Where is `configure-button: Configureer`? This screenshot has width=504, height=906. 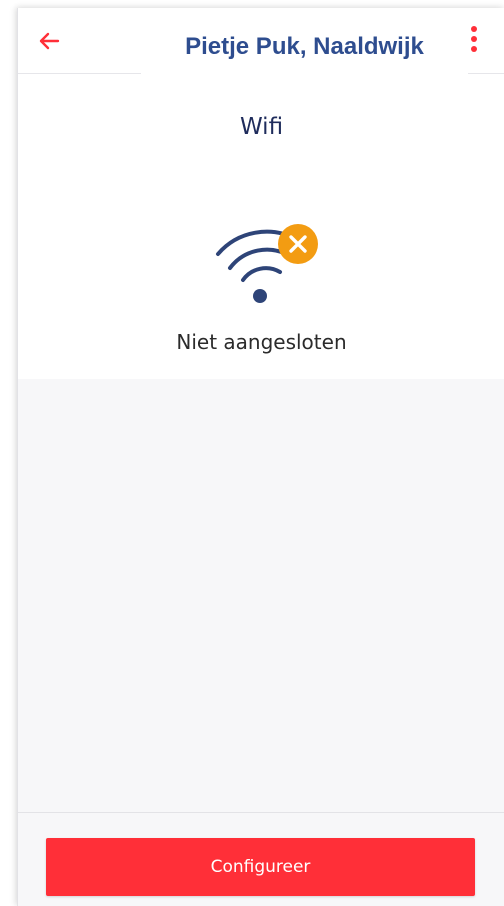
configure-button: Configureer is located at coordinates (260, 867).